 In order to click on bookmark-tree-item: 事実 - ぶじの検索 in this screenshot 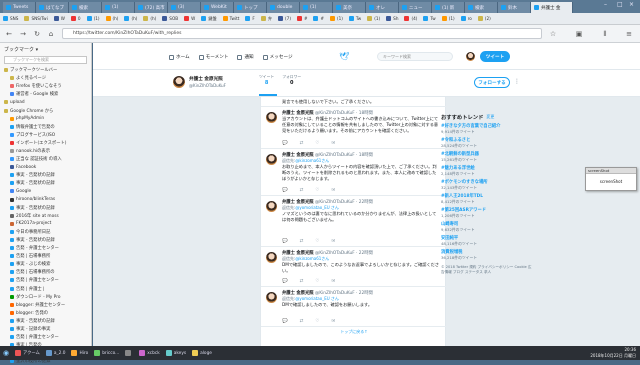, I will do `click(45, 264)`.